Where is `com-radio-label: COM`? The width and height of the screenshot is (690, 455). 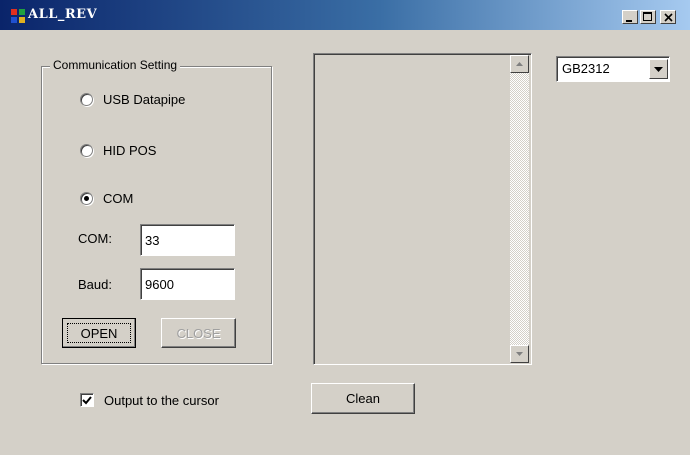 com-radio-label: COM is located at coordinates (118, 198).